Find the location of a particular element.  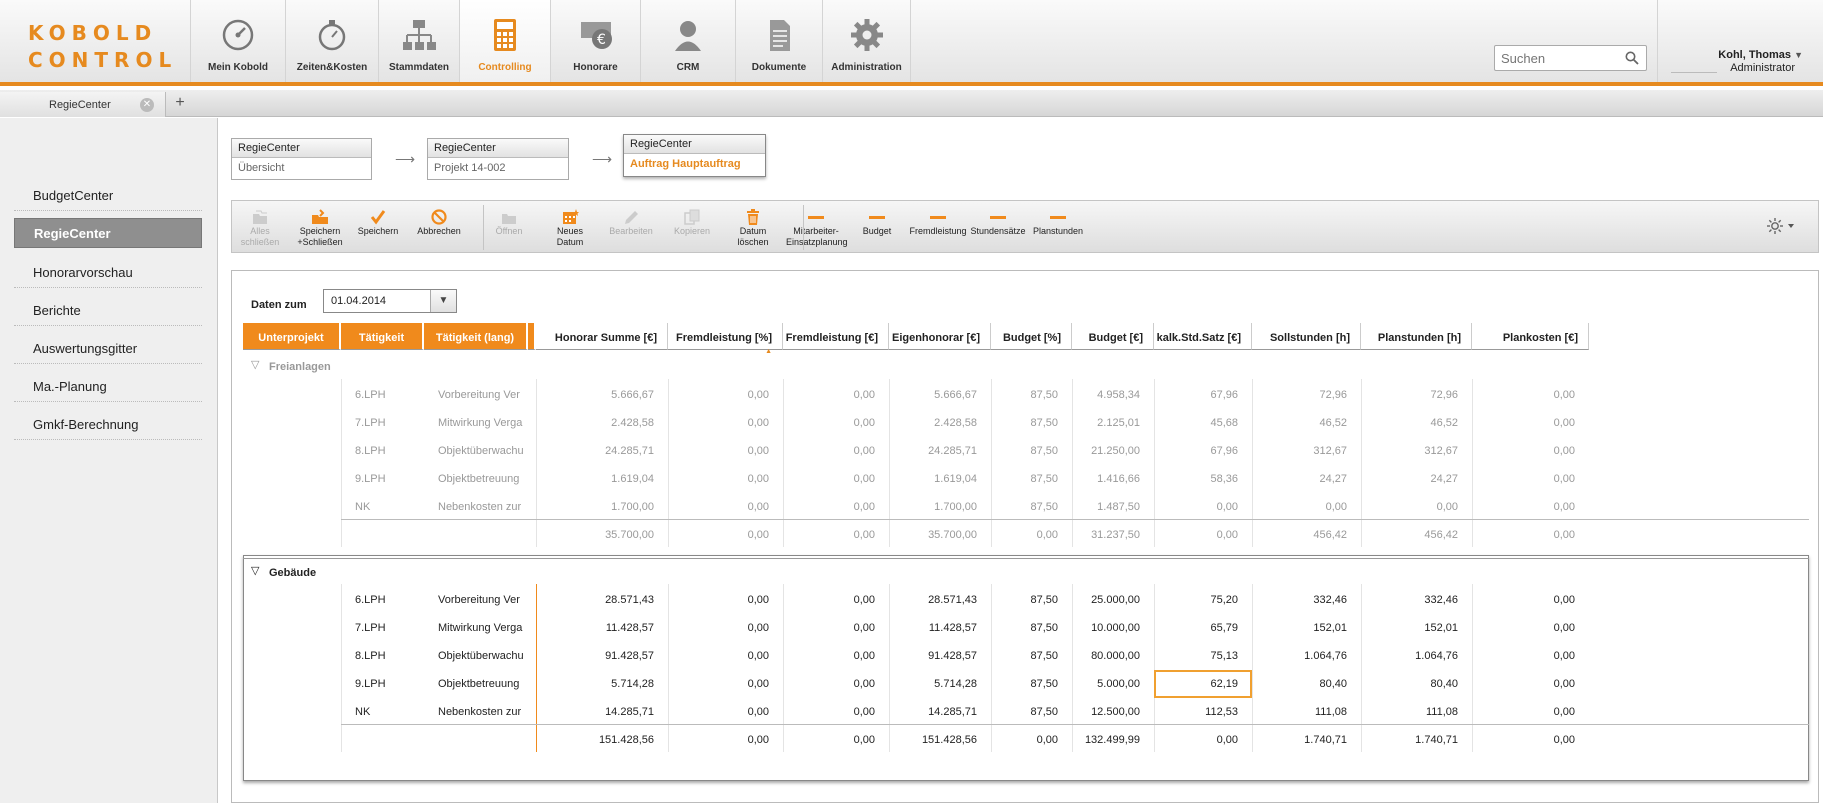

table-cell: 132.499,99 is located at coordinates (1113, 738).